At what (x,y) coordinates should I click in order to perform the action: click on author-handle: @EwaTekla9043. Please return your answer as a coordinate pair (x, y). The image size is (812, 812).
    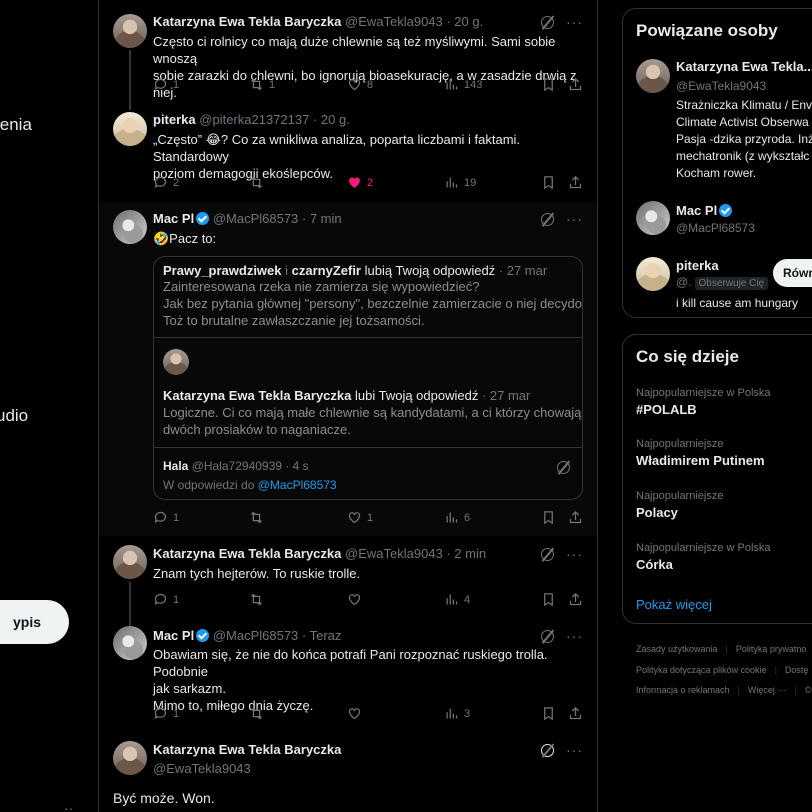
    Looking at the image, I should click on (247, 768).